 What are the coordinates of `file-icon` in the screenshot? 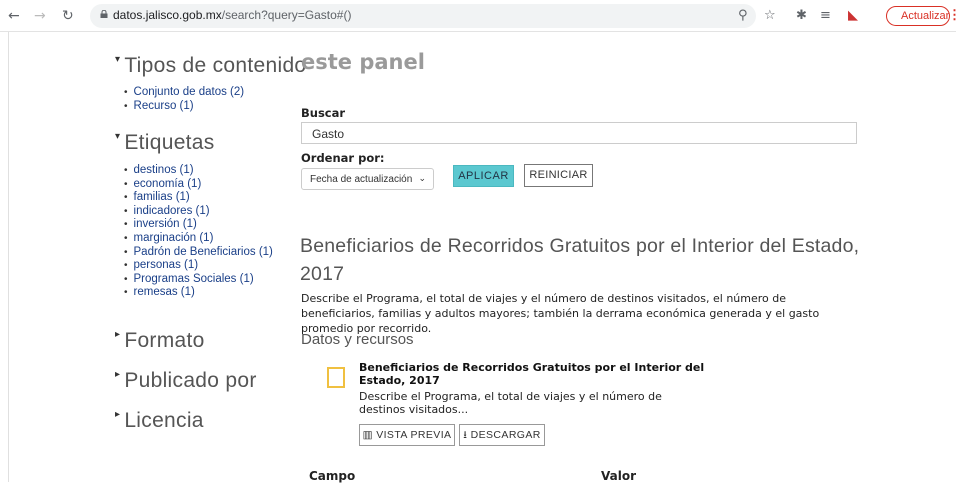 It's located at (336, 377).